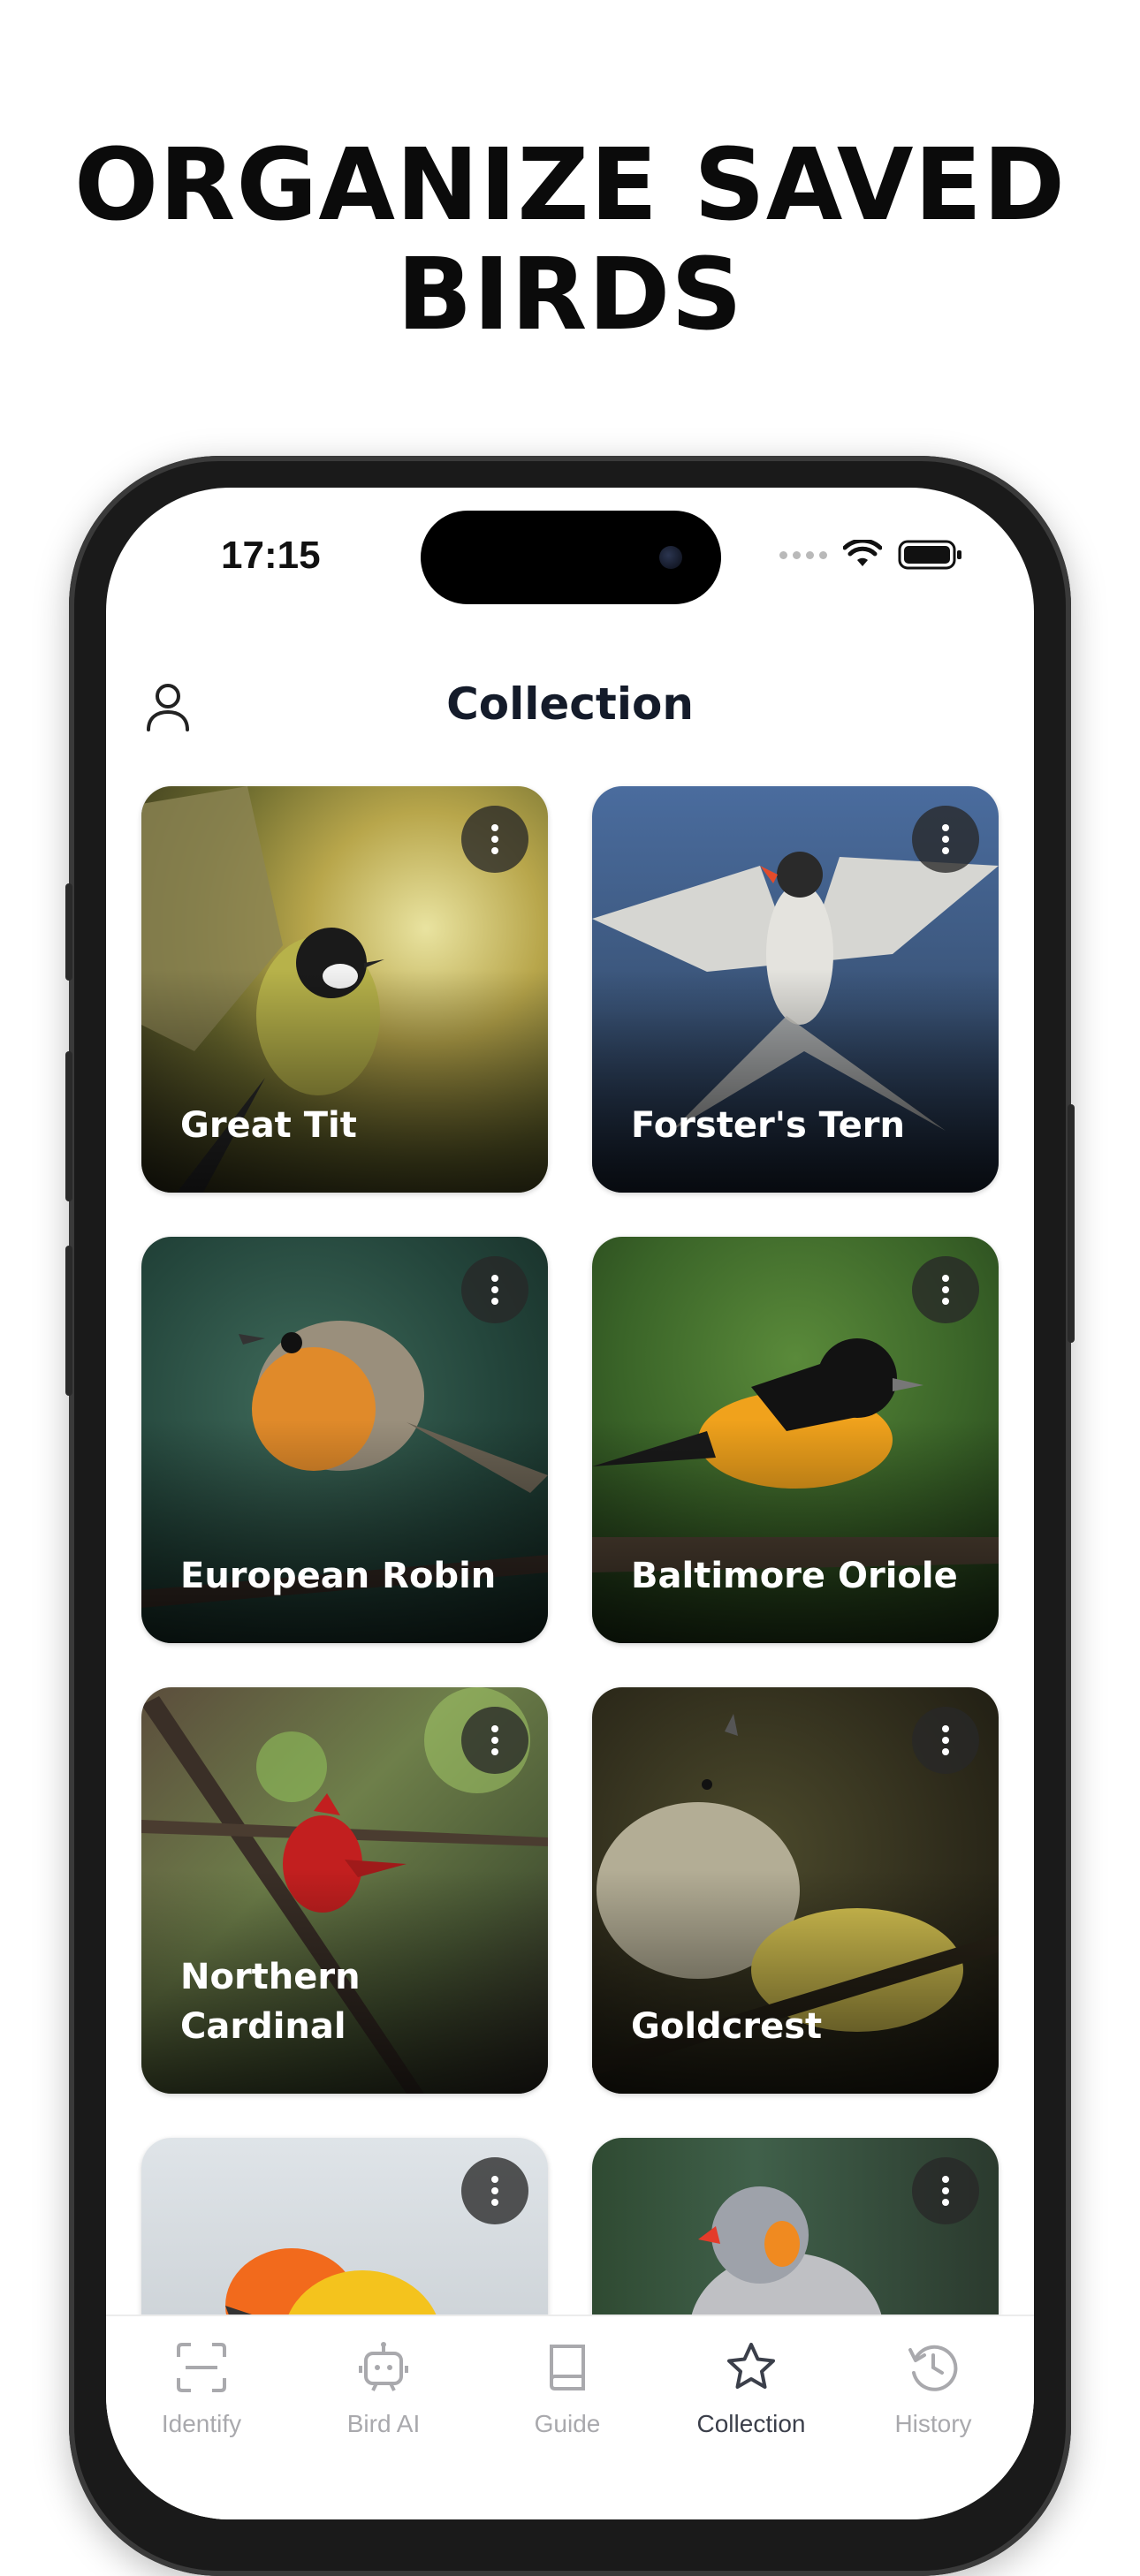 The image size is (1140, 2576). Describe the element at coordinates (201, 2424) in the screenshot. I see `tab-label: Identify` at that location.